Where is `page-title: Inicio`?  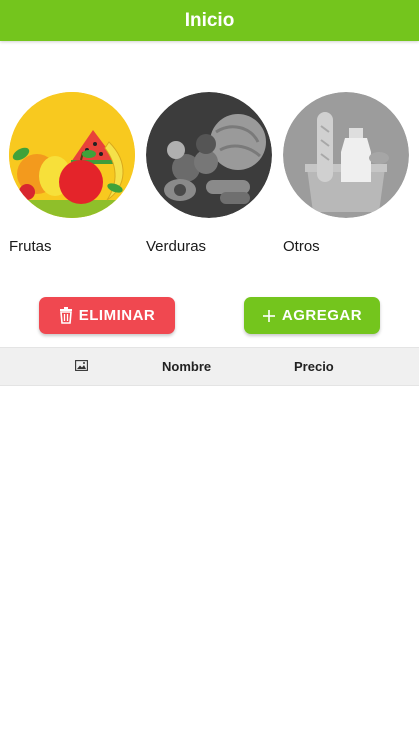 page-title: Inicio is located at coordinates (209, 20).